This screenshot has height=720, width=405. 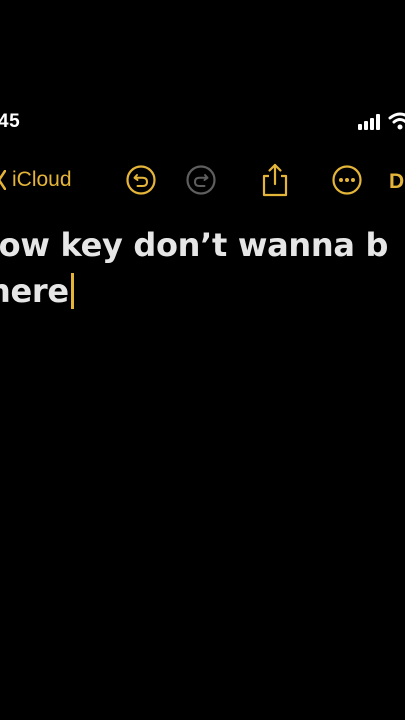 I want to click on back-button: iCloud, so click(x=36, y=180).